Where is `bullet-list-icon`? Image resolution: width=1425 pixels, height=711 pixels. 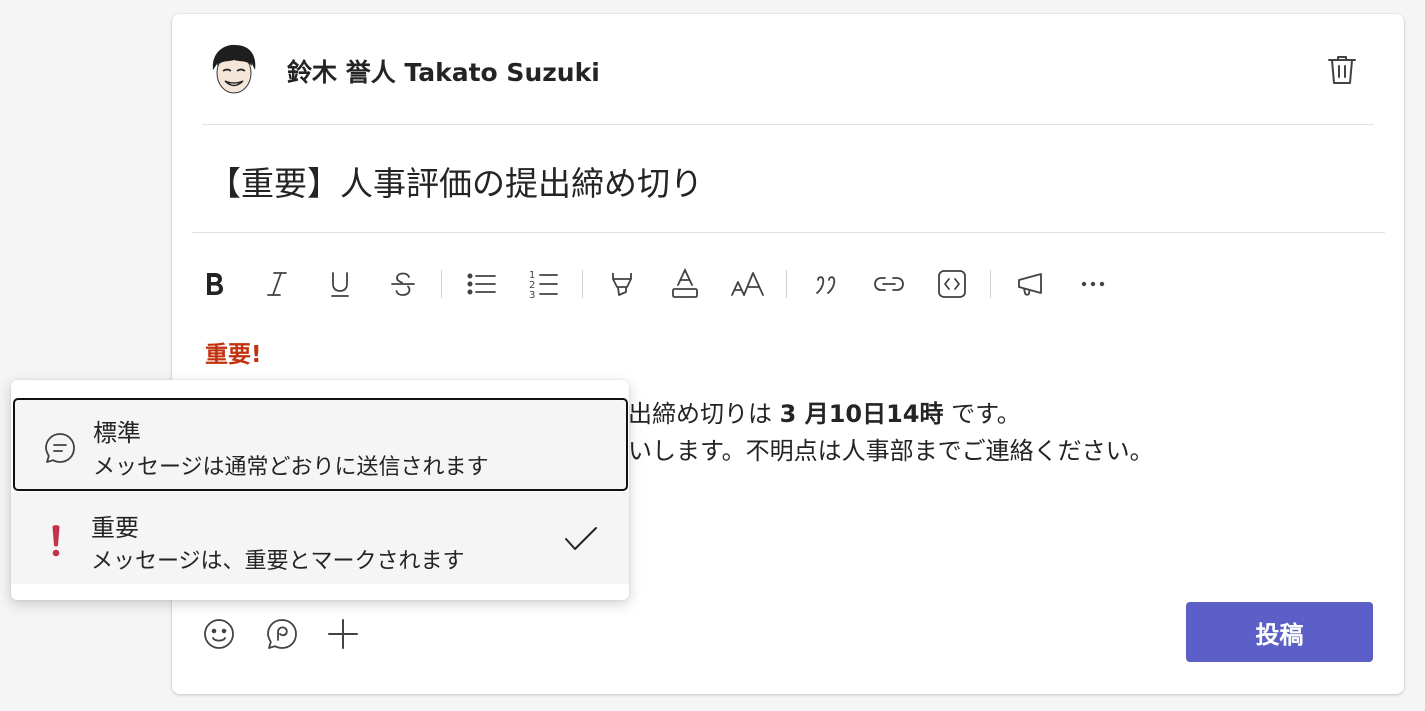
bullet-list-icon is located at coordinates (481, 284).